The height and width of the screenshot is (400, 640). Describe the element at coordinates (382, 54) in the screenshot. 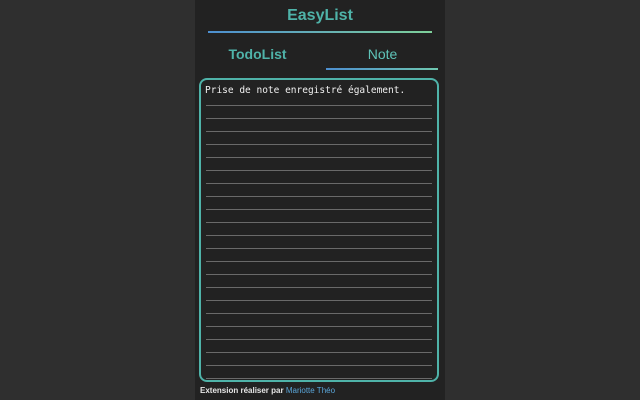

I see `tab-note: Note` at that location.